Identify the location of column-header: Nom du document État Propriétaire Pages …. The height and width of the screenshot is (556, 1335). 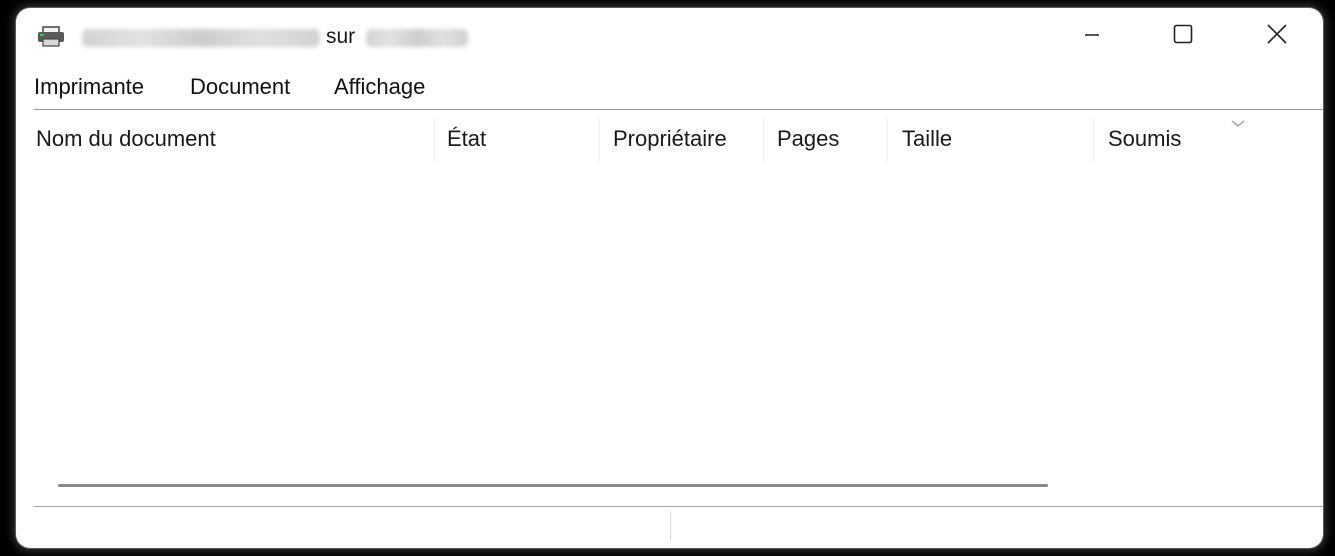
(678, 138).